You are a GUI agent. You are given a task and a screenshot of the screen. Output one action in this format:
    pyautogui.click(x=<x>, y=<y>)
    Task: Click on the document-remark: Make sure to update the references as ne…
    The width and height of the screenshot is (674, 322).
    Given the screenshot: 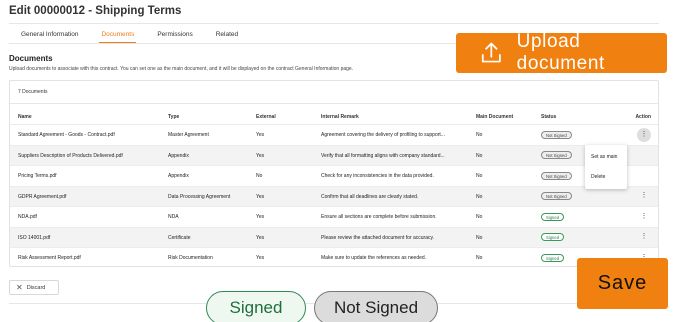 What is the action you would take?
    pyautogui.click(x=374, y=258)
    